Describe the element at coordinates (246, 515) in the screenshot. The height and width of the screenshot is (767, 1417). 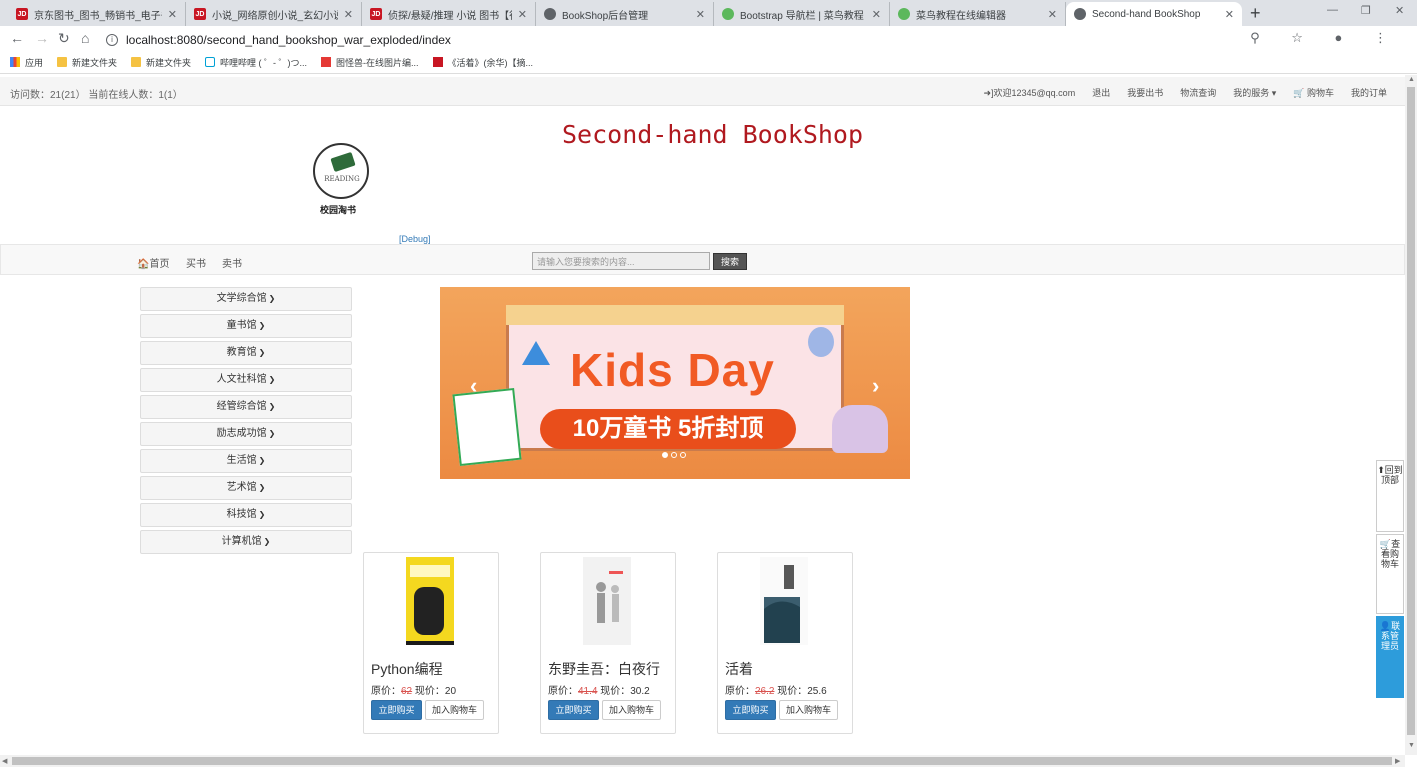
I see `category-item: 科技馆 ❯` at that location.